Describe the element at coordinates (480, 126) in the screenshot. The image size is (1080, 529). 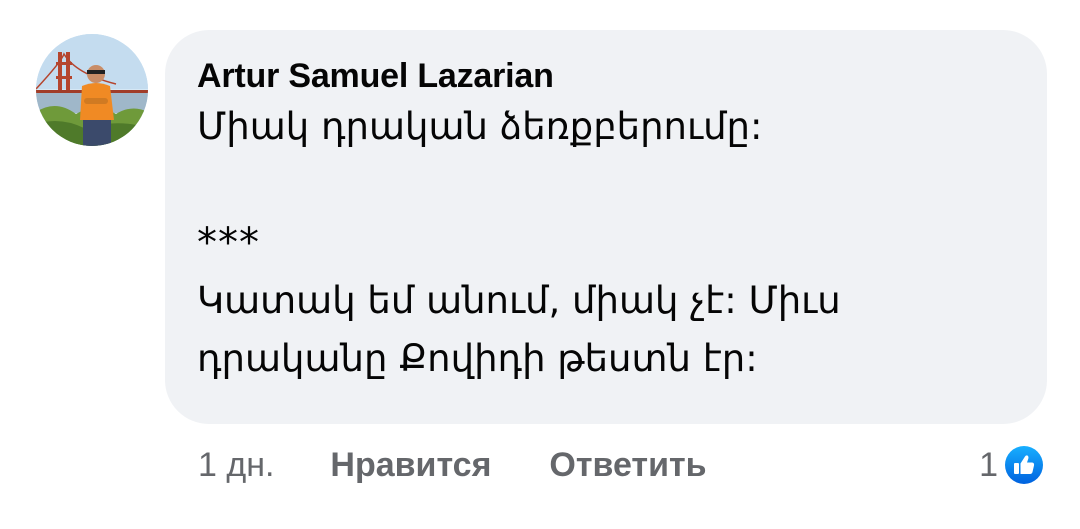
I see `comment-text-line: Միակ դրական ձեռքբերումը:` at that location.